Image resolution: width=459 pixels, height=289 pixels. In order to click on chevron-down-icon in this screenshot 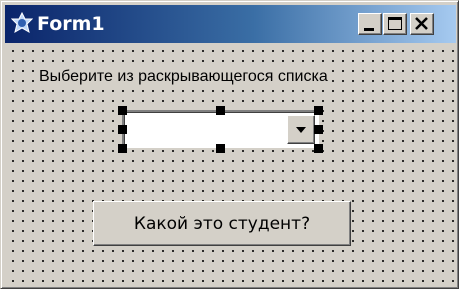, I will do `click(301, 130)`.